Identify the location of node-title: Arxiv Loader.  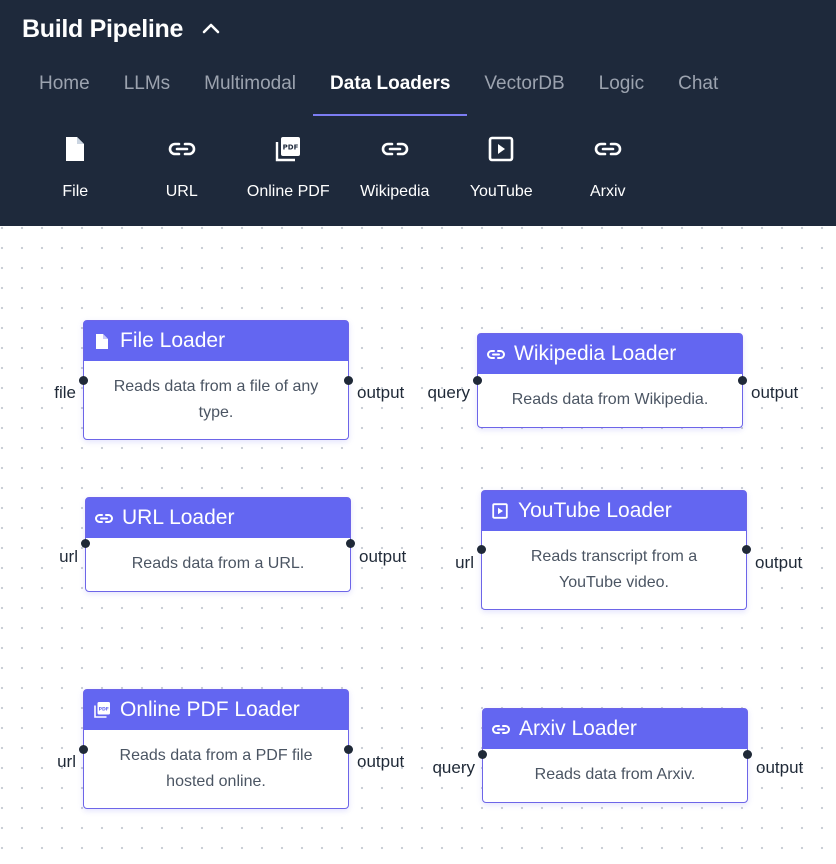
(578, 728).